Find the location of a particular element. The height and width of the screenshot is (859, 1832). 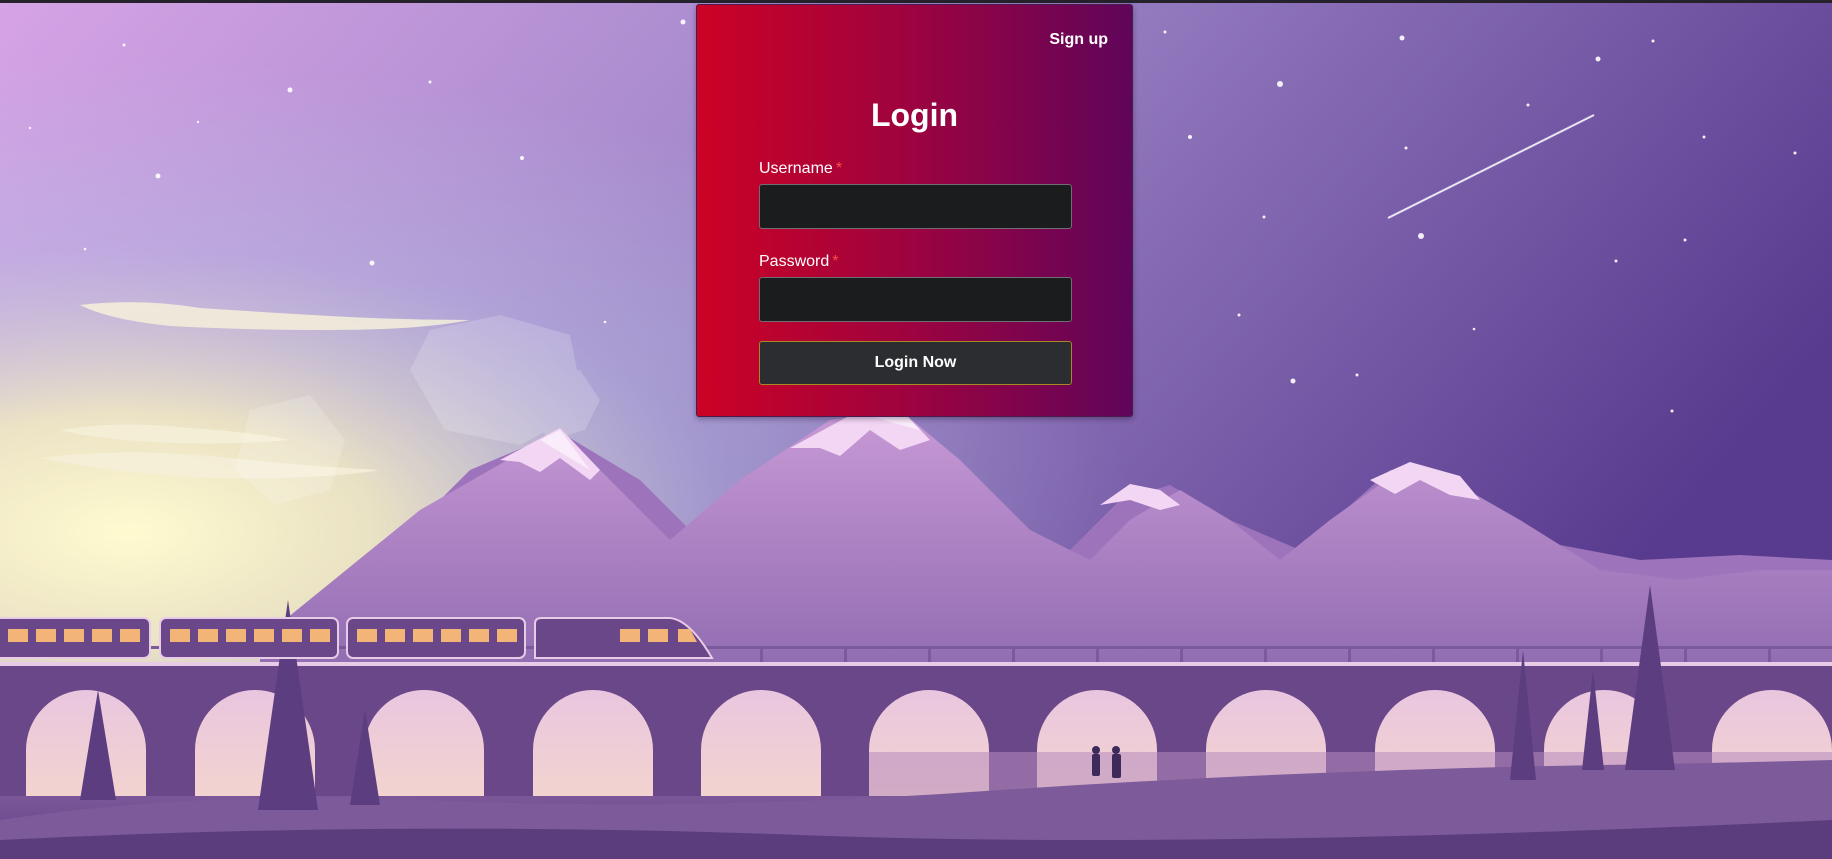

password-required-marker: * is located at coordinates (835, 261).